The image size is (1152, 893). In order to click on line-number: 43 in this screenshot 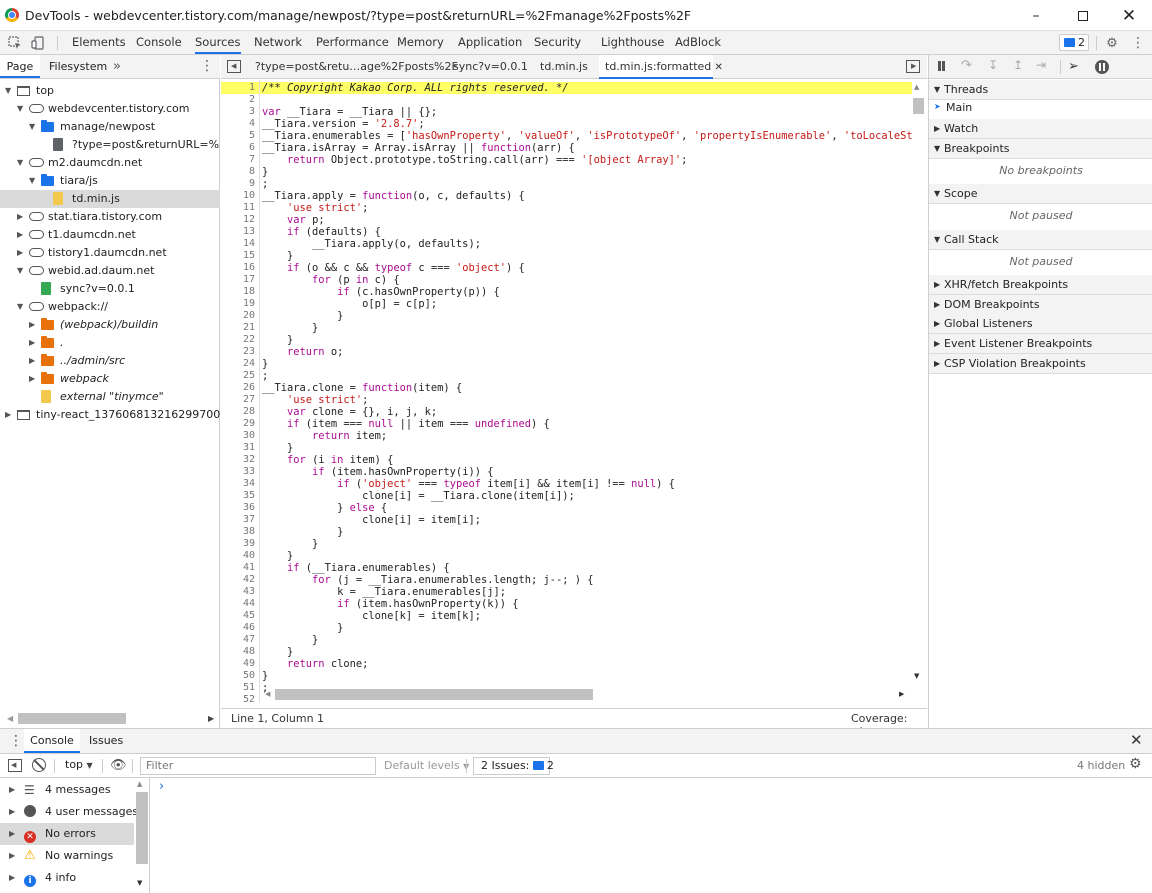, I will do `click(238, 592)`.